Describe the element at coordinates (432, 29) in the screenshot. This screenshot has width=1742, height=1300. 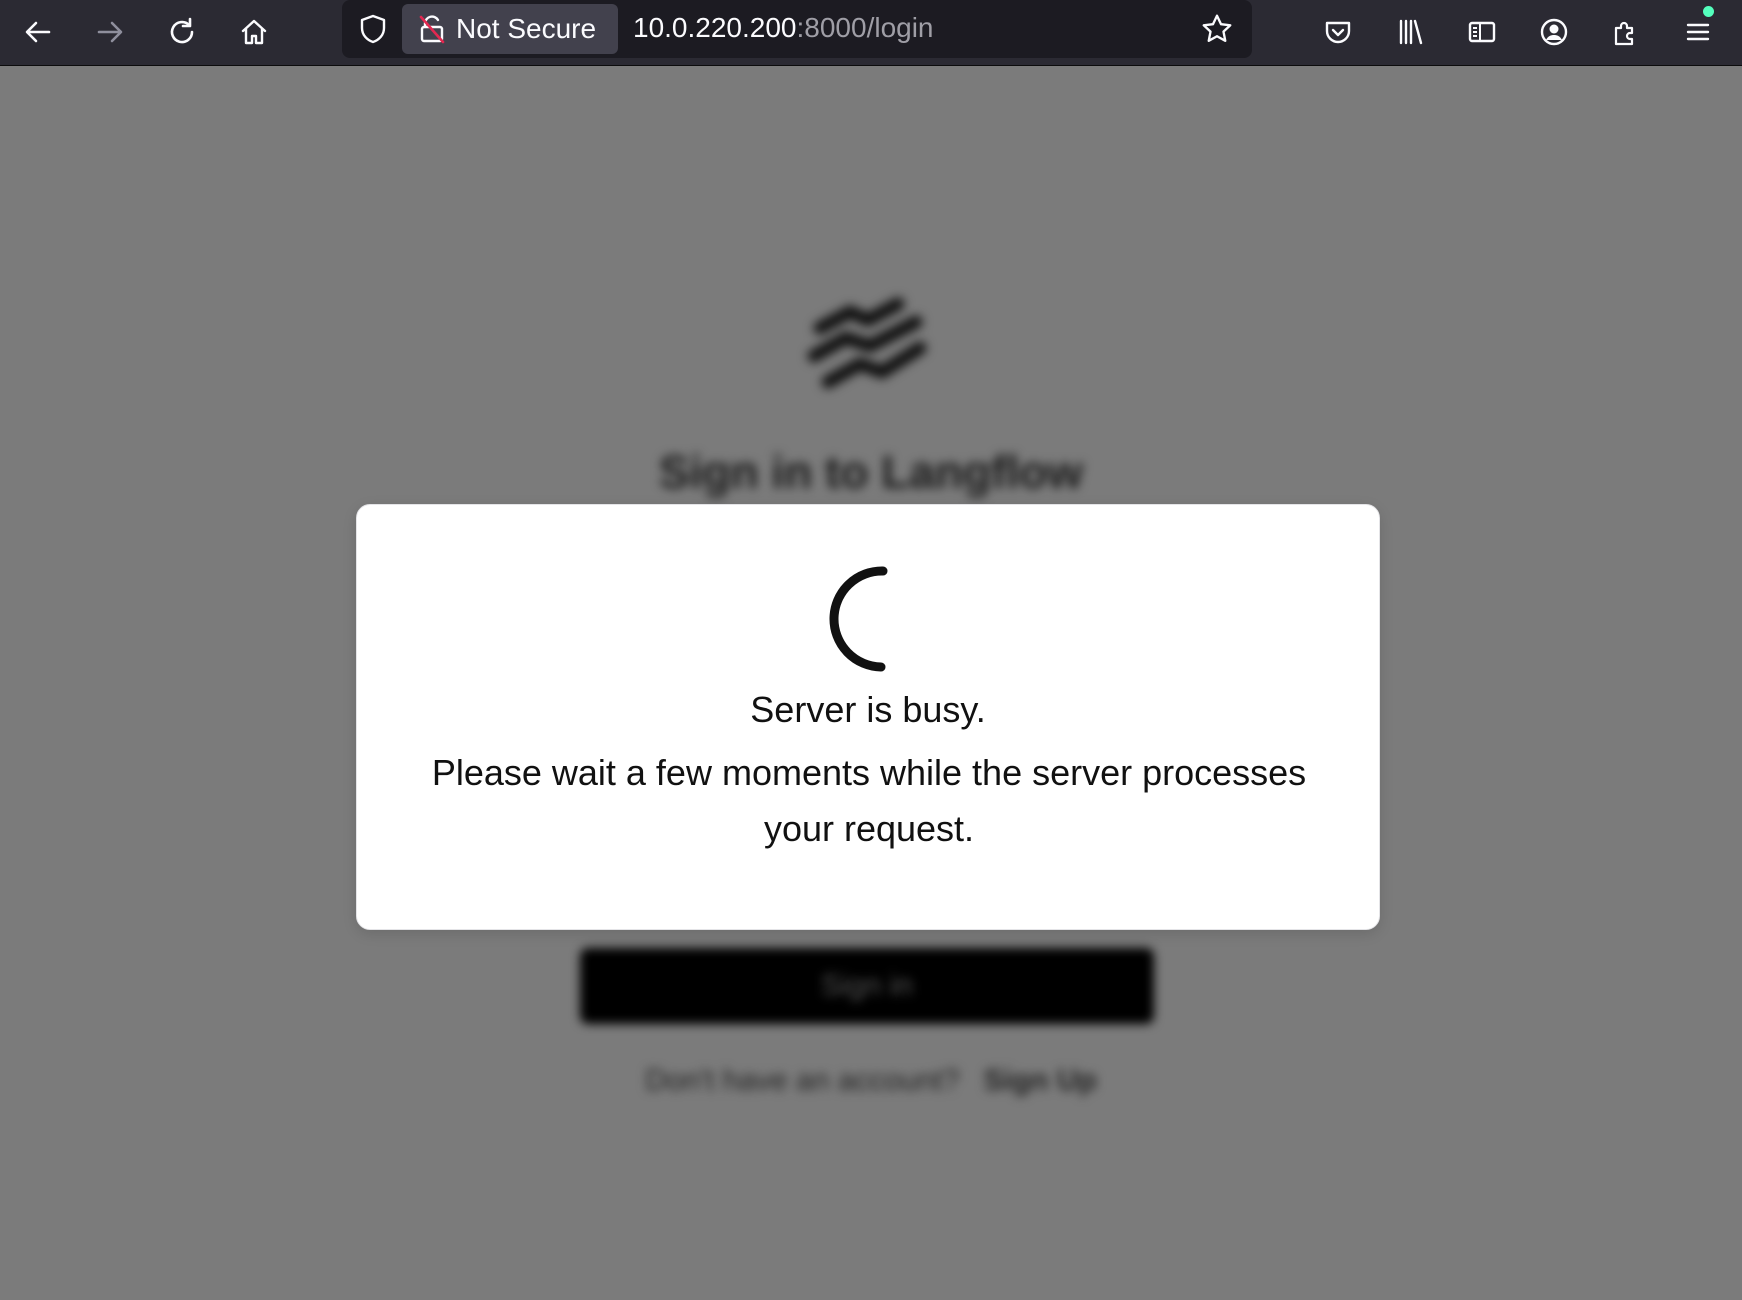
I see `insecure-lock-icon` at that location.